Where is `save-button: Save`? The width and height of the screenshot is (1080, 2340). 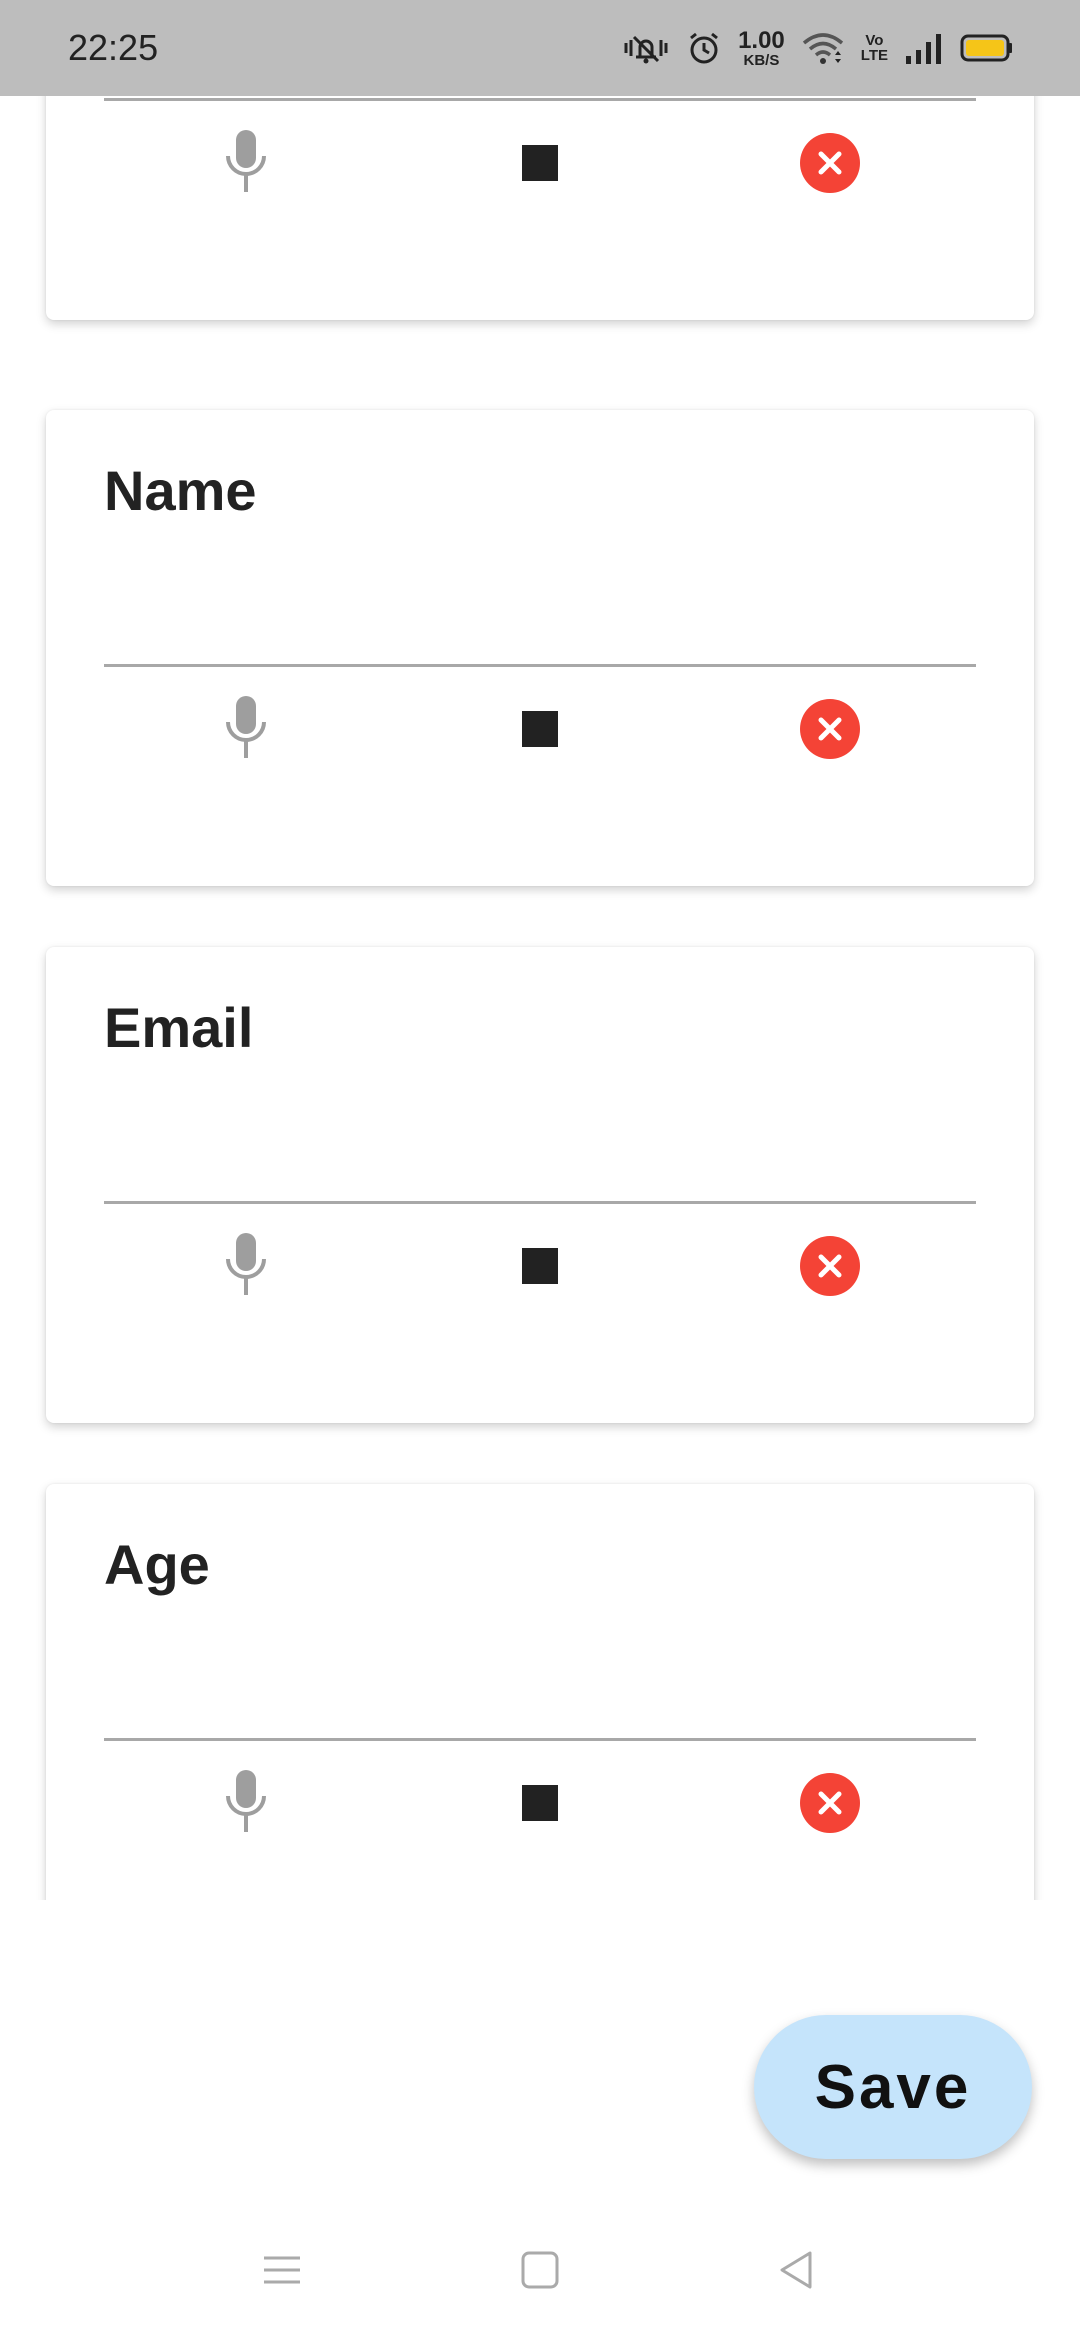 save-button: Save is located at coordinates (893, 2087).